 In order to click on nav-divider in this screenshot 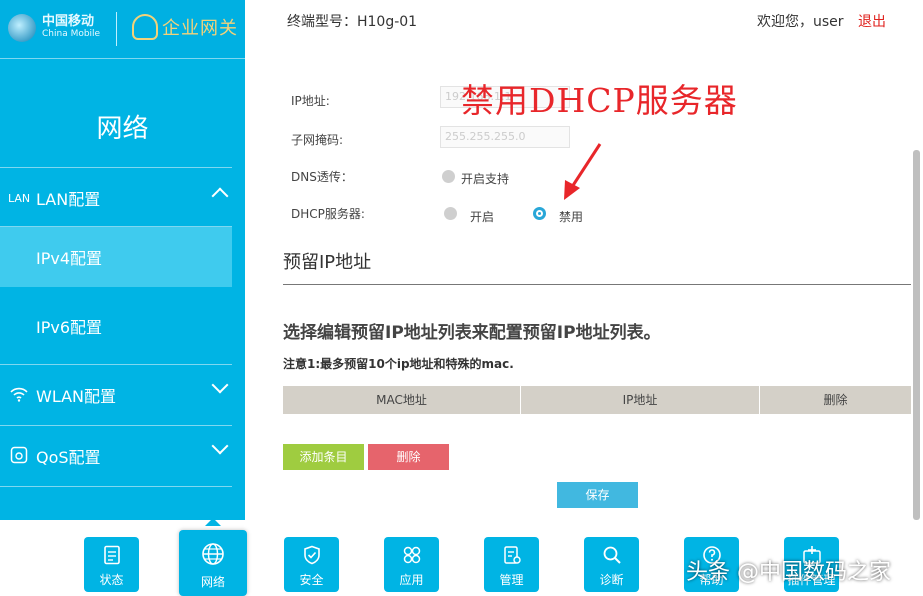, I will do `click(116, 486)`.